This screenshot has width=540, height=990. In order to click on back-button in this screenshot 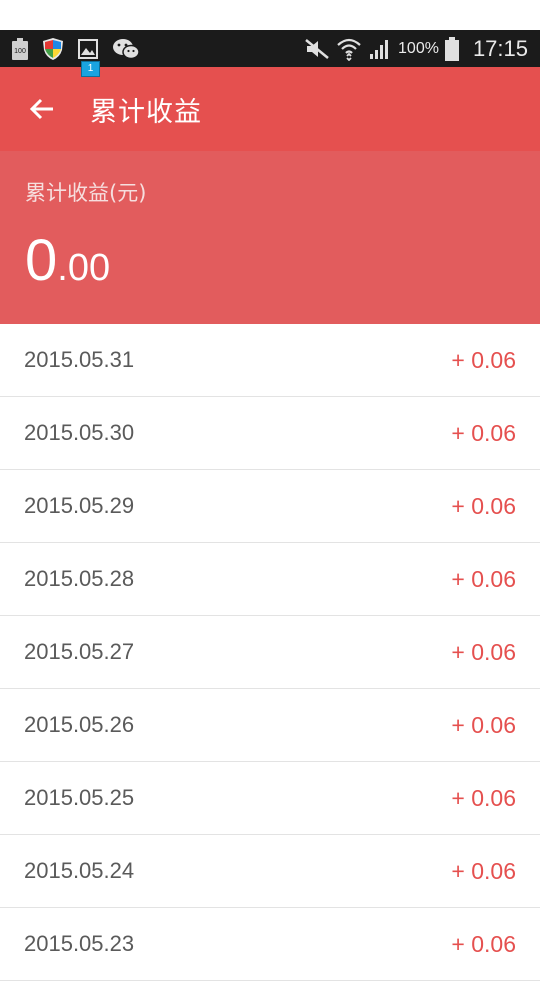, I will do `click(42, 109)`.